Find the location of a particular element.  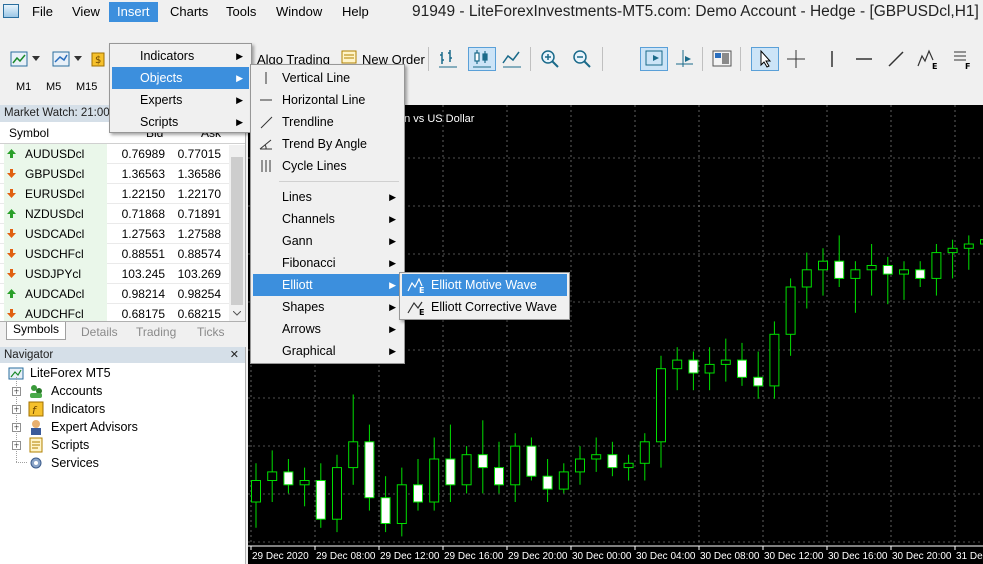

elliott-motive-wave: E Elliott Motive Wave is located at coordinates (484, 285).